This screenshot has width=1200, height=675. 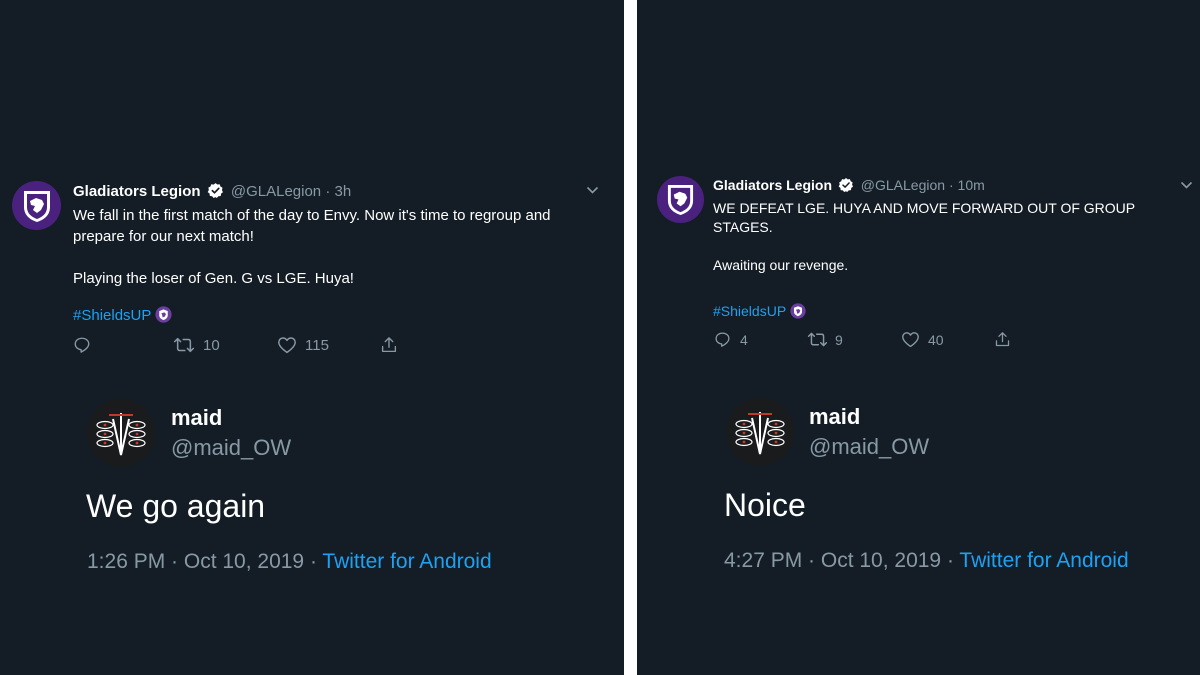 What do you see at coordinates (317, 345) in the screenshot?
I see `like-count: 115` at bounding box center [317, 345].